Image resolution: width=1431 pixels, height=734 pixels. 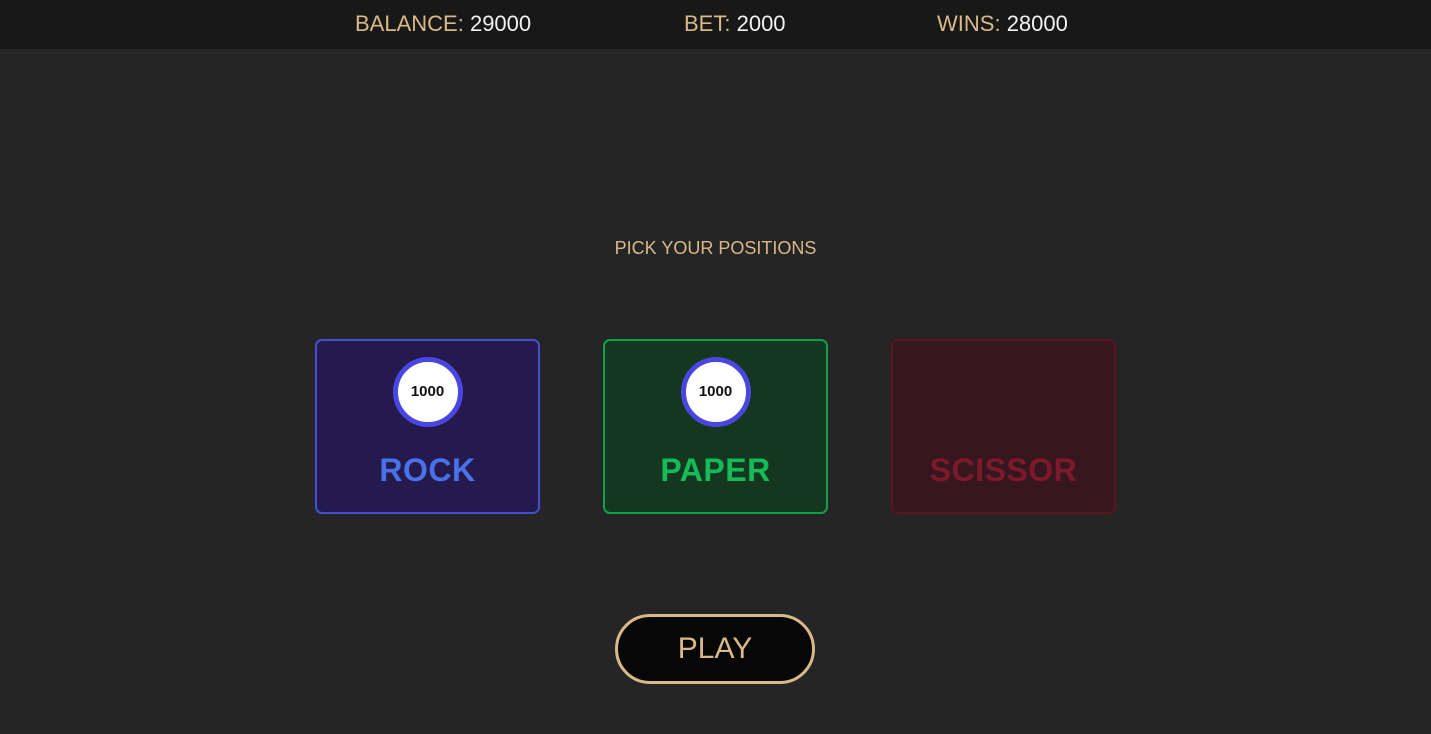 I want to click on bet-value: 2000, so click(x=761, y=23).